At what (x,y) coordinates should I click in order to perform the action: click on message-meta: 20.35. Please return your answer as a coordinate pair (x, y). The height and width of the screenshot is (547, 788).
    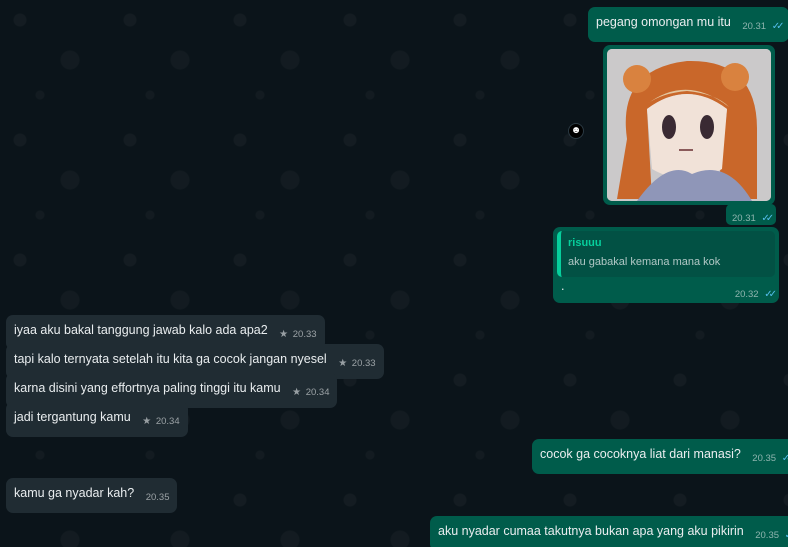
    Looking at the image, I should click on (158, 498).